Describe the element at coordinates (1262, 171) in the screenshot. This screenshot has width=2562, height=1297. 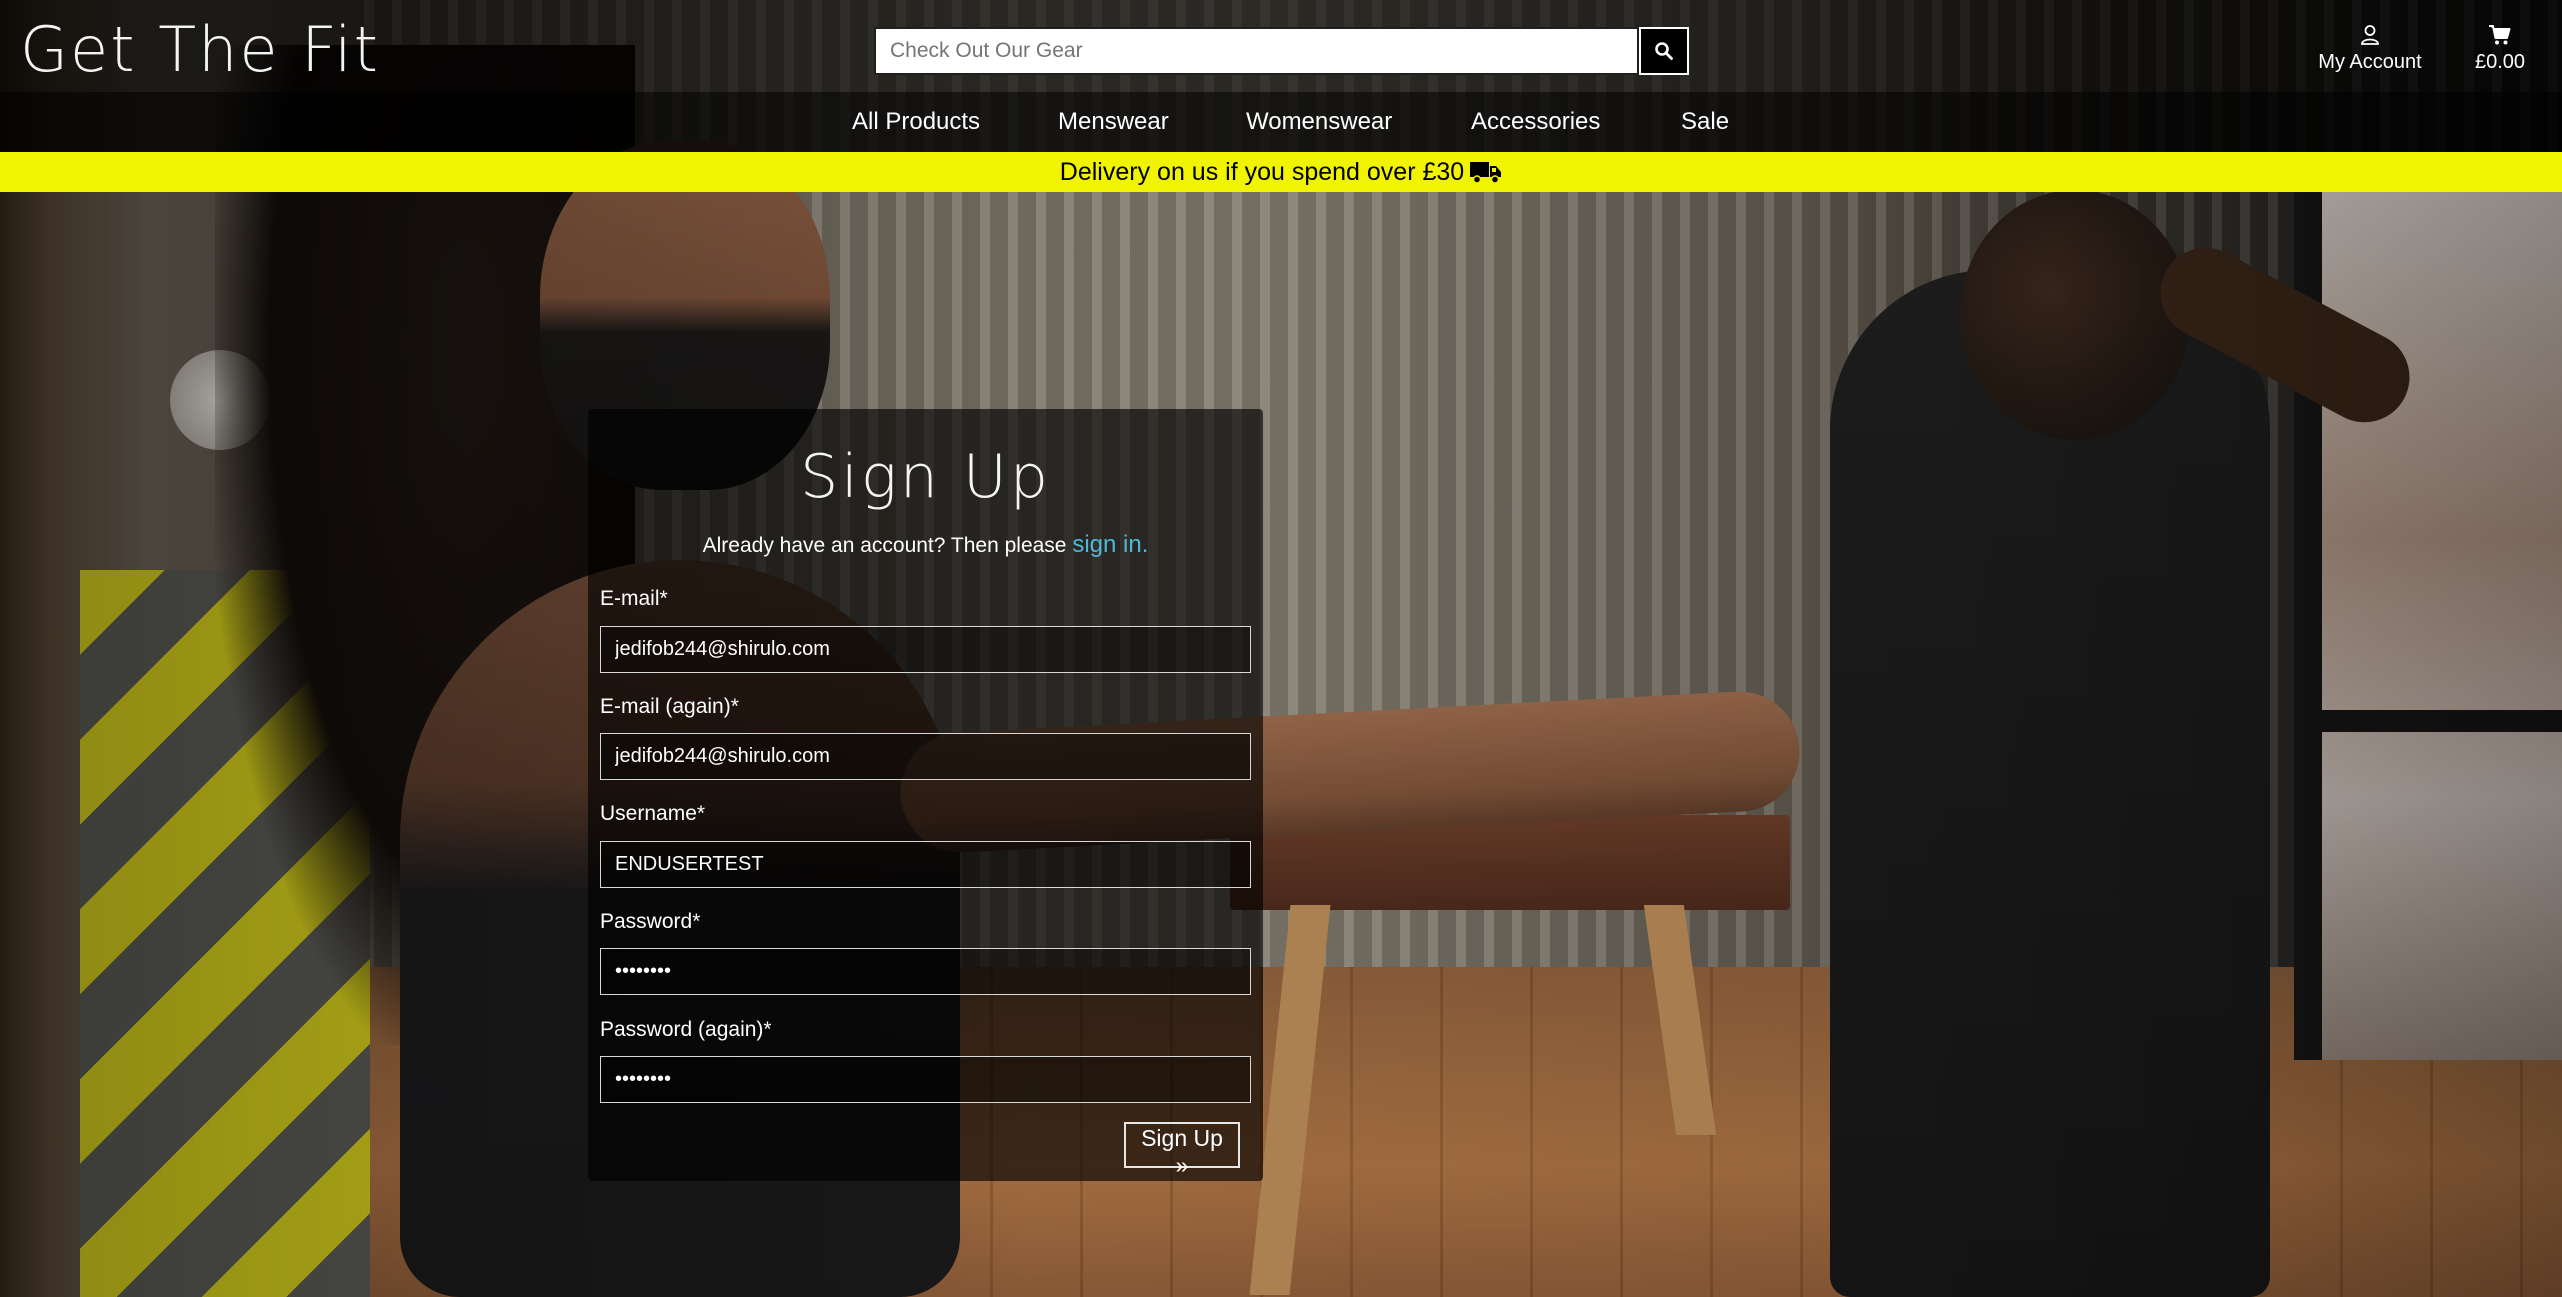
I see `delivery-banner-text: Delivery on us if you spend over £30` at that location.